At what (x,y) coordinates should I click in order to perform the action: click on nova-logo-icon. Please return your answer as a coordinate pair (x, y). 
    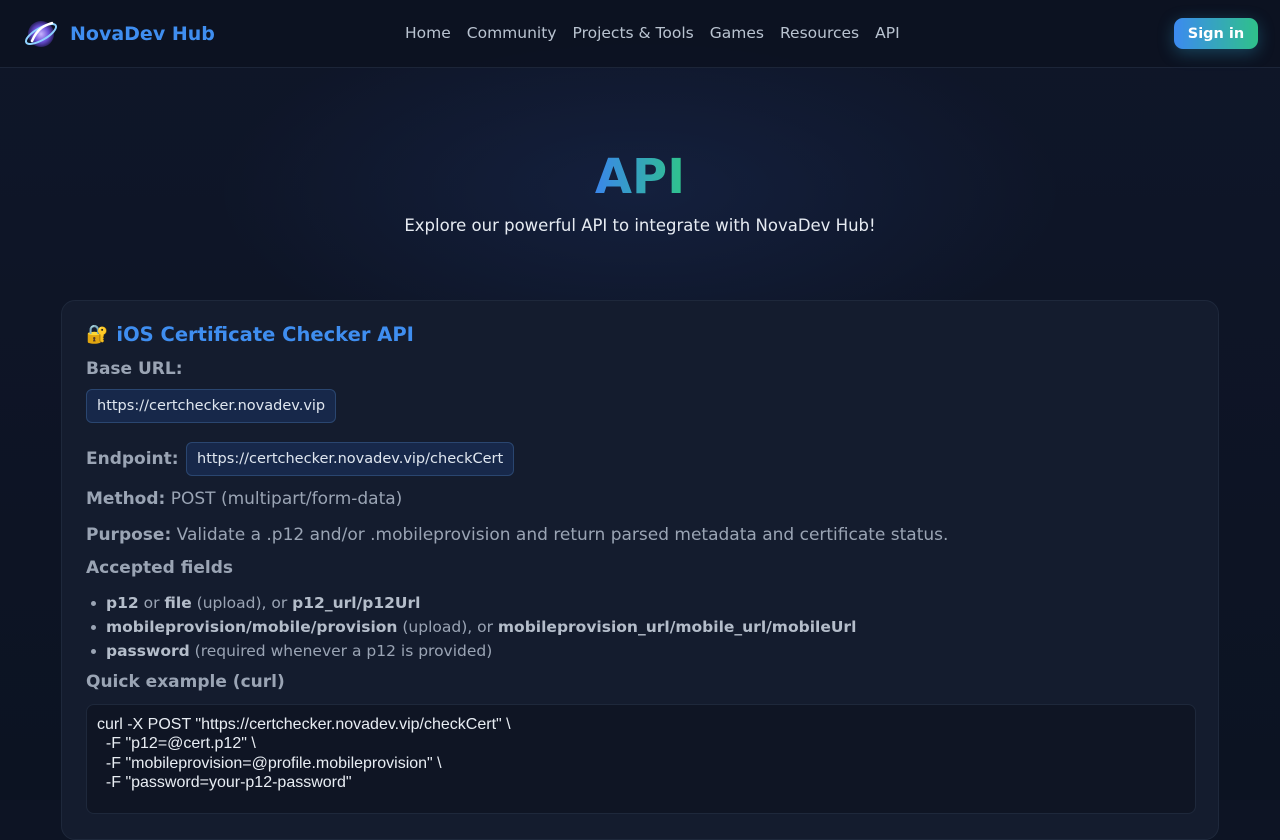
    Looking at the image, I should click on (41, 34).